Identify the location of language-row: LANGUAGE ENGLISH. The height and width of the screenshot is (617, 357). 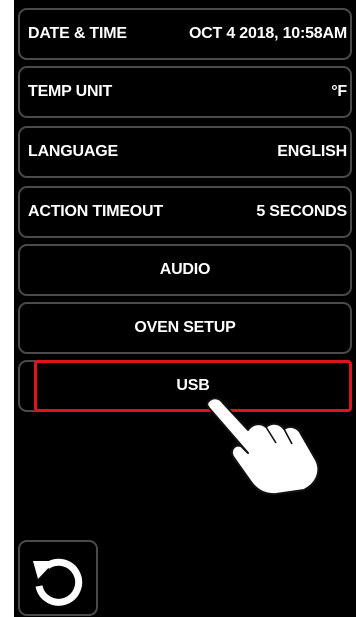
(185, 152).